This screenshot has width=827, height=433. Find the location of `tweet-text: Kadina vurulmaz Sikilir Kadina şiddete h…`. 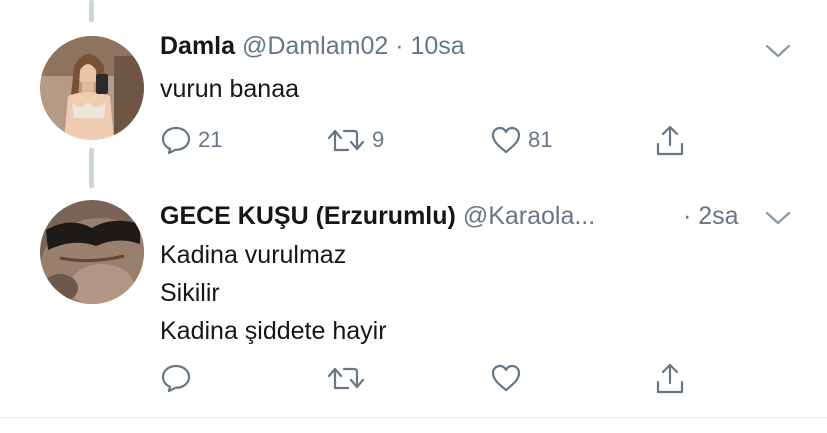

tweet-text: Kadina vurulmaz Sikilir Kadina şiddete h… is located at coordinates (273, 293).